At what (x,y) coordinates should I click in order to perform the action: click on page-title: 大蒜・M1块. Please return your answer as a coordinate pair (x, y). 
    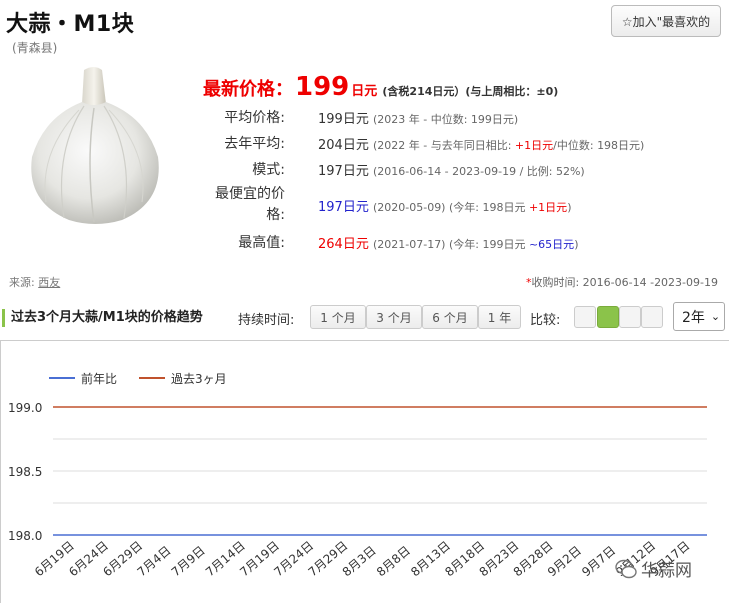
    Looking at the image, I should click on (70, 24).